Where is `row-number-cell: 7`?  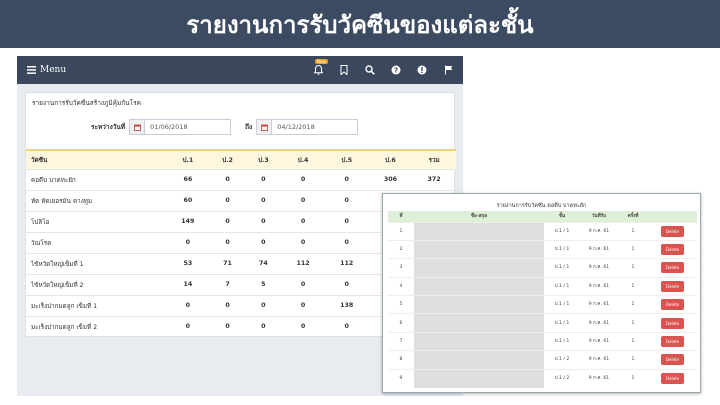 row-number-cell: 7 is located at coordinates (401, 341).